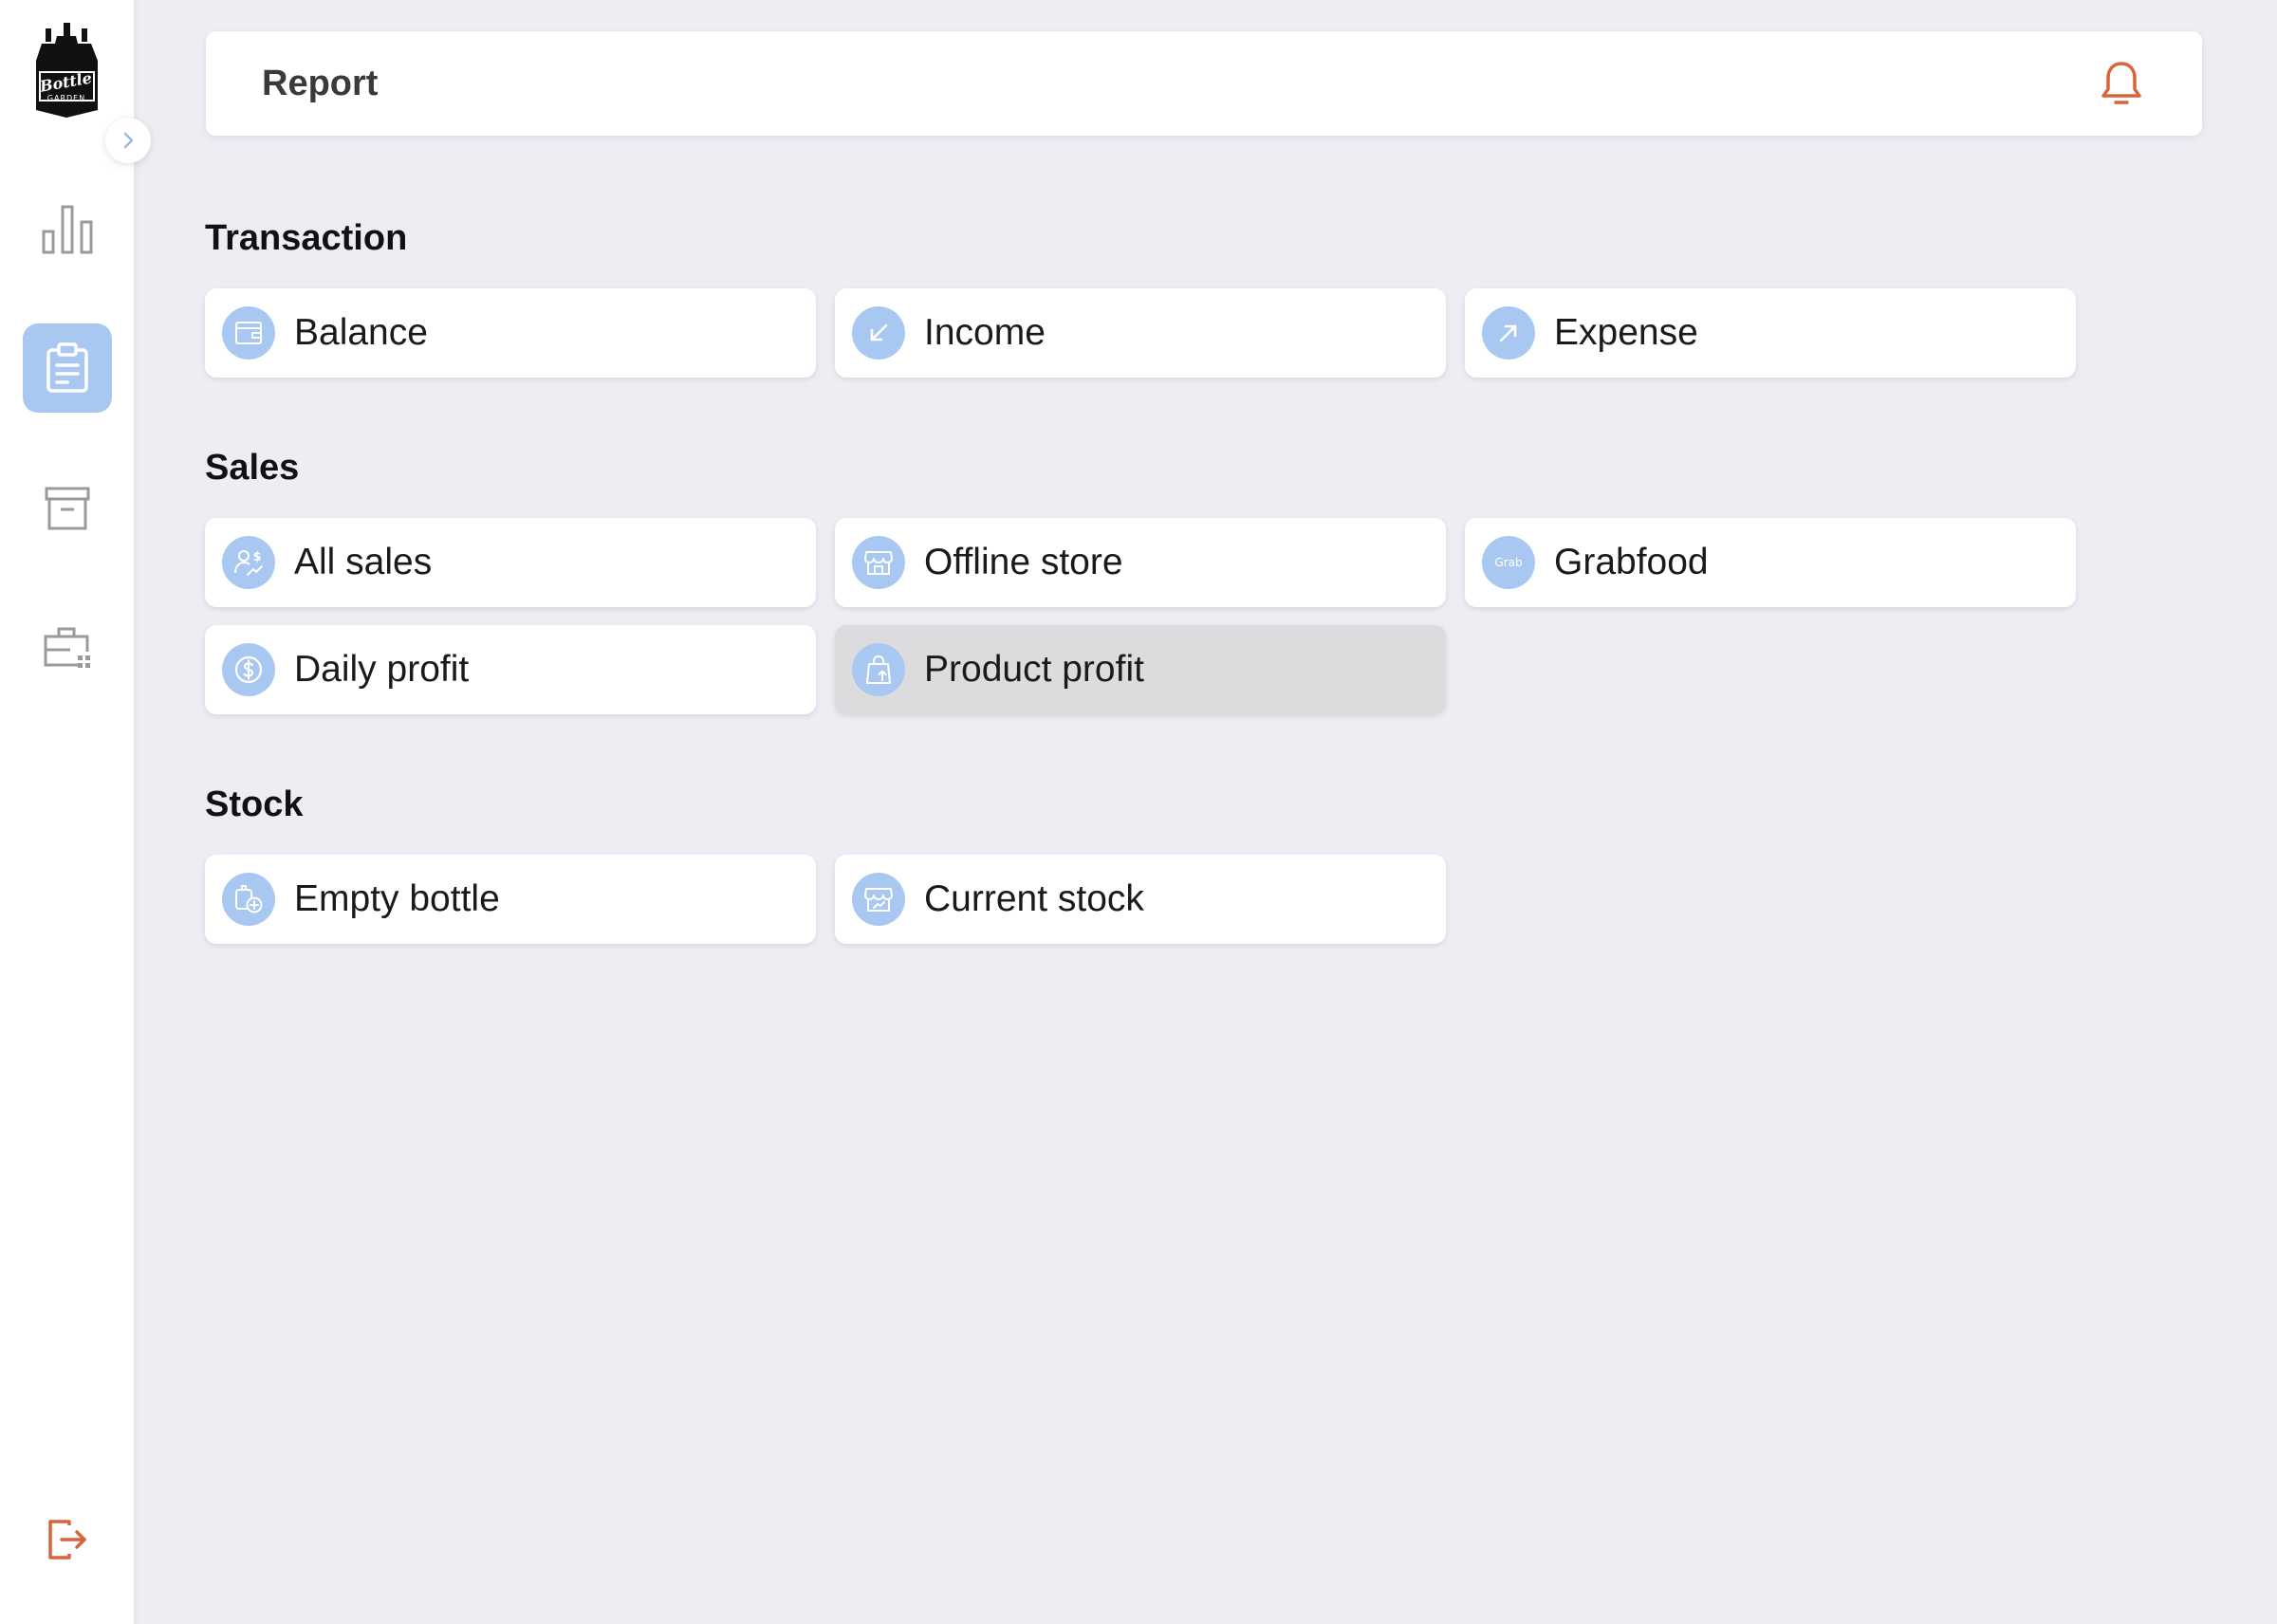 The width and height of the screenshot is (2277, 1624). I want to click on sidebar-item-report, so click(67, 368).